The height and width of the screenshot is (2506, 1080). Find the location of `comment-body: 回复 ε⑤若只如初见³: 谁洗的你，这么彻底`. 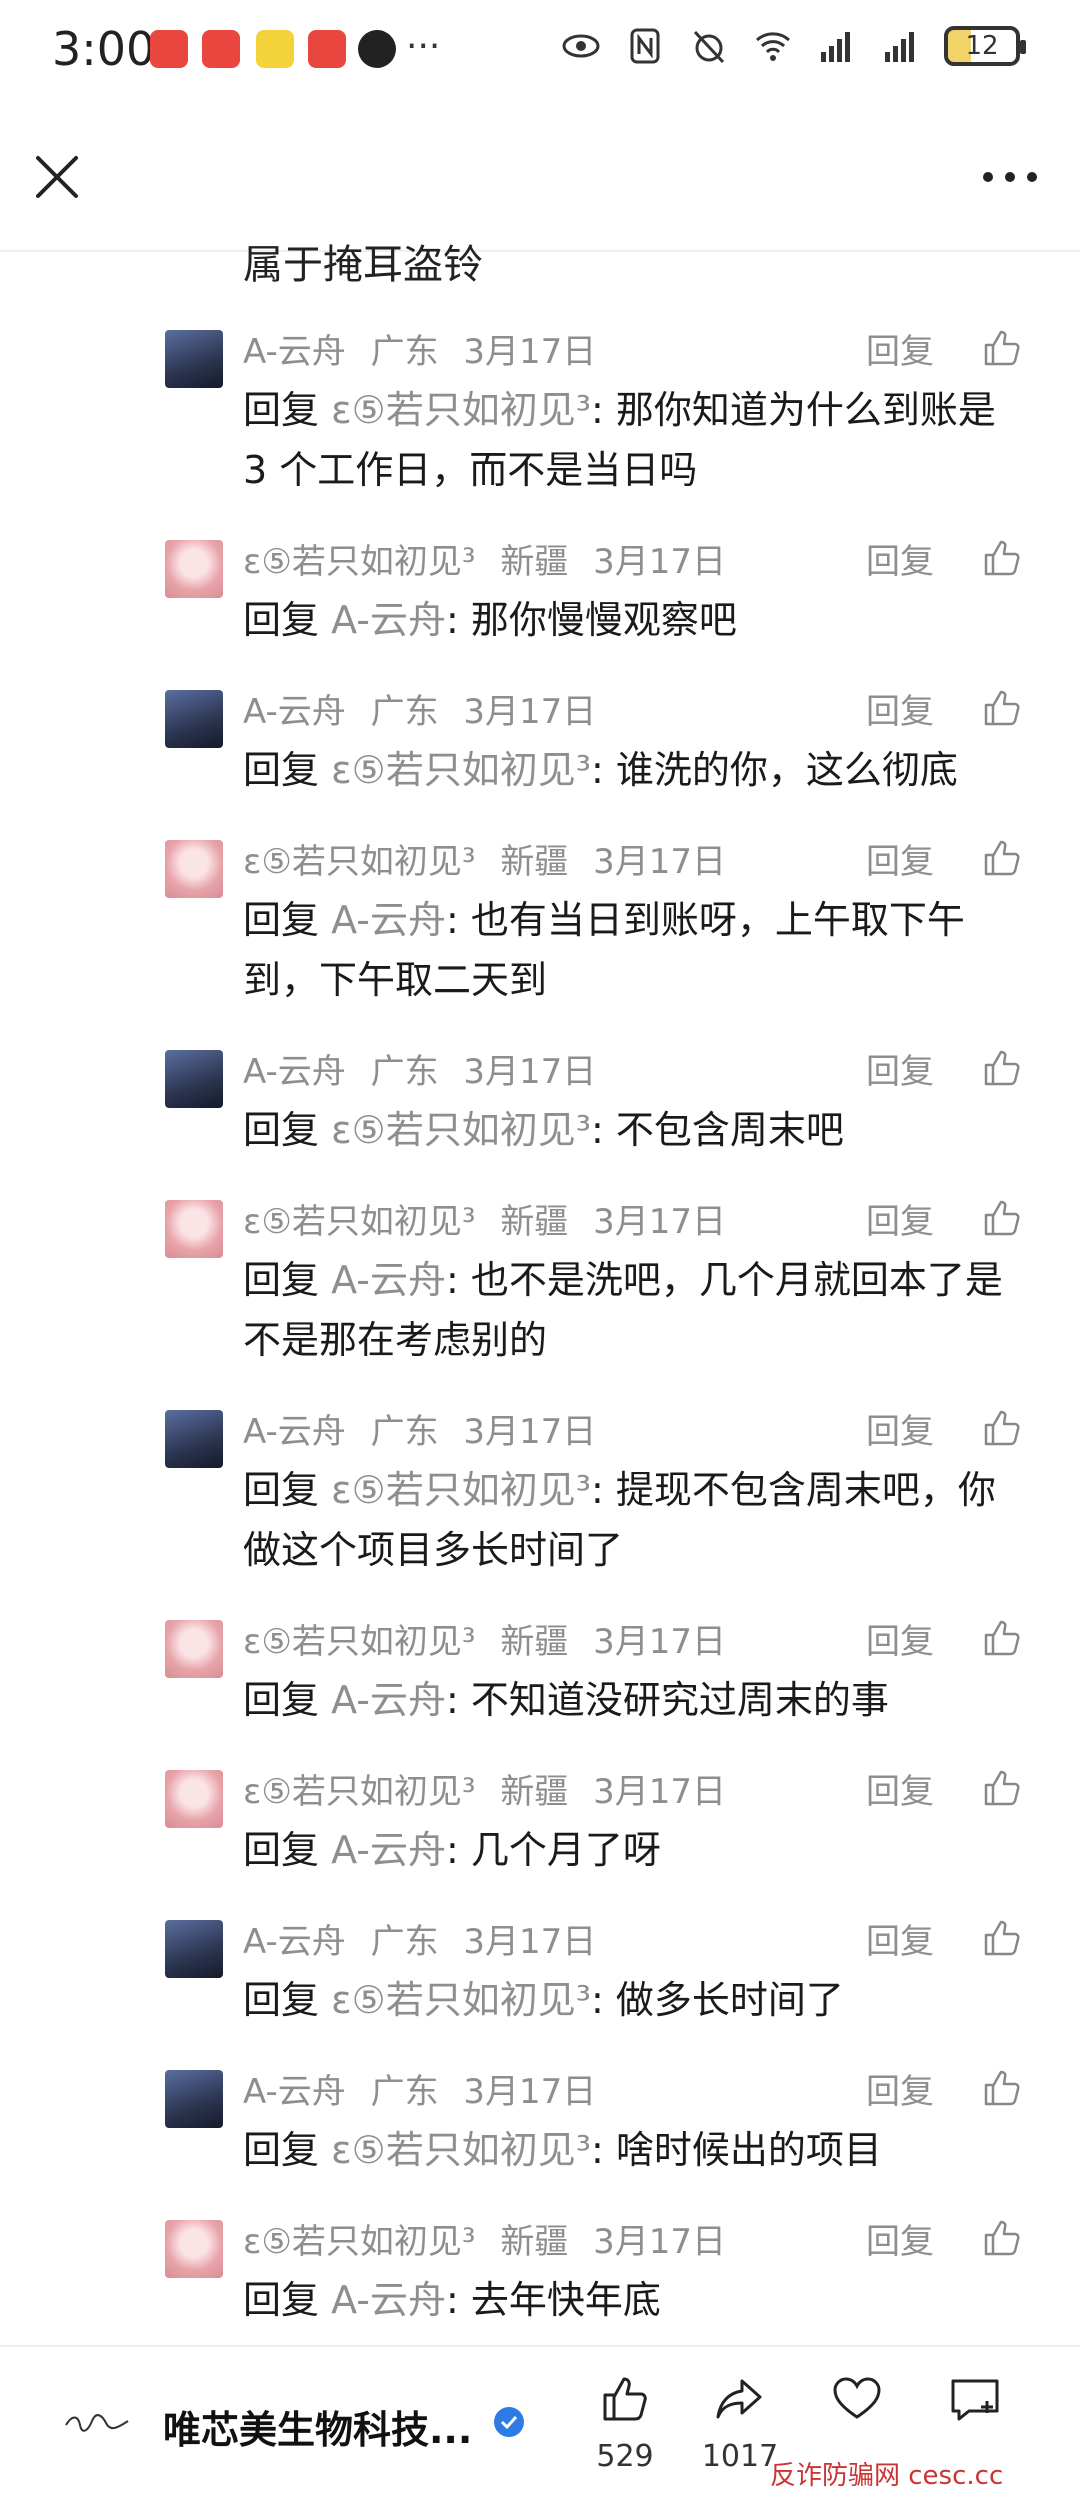

comment-body: 回复 ε⑤若只如初见³: 谁洗的你，这么彻底 is located at coordinates (633, 770).